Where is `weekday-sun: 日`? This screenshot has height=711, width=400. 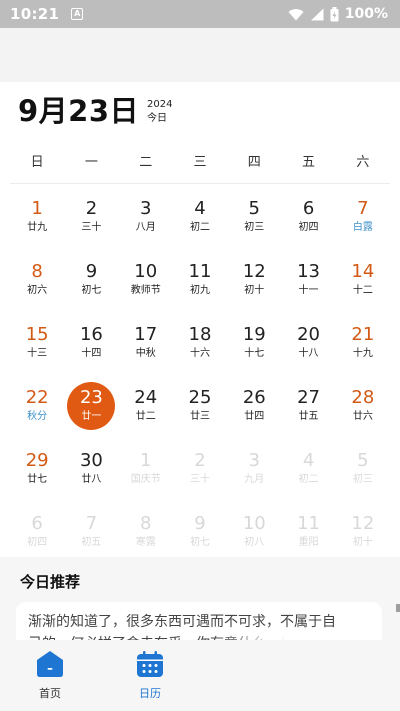 weekday-sun: 日 is located at coordinates (37, 162).